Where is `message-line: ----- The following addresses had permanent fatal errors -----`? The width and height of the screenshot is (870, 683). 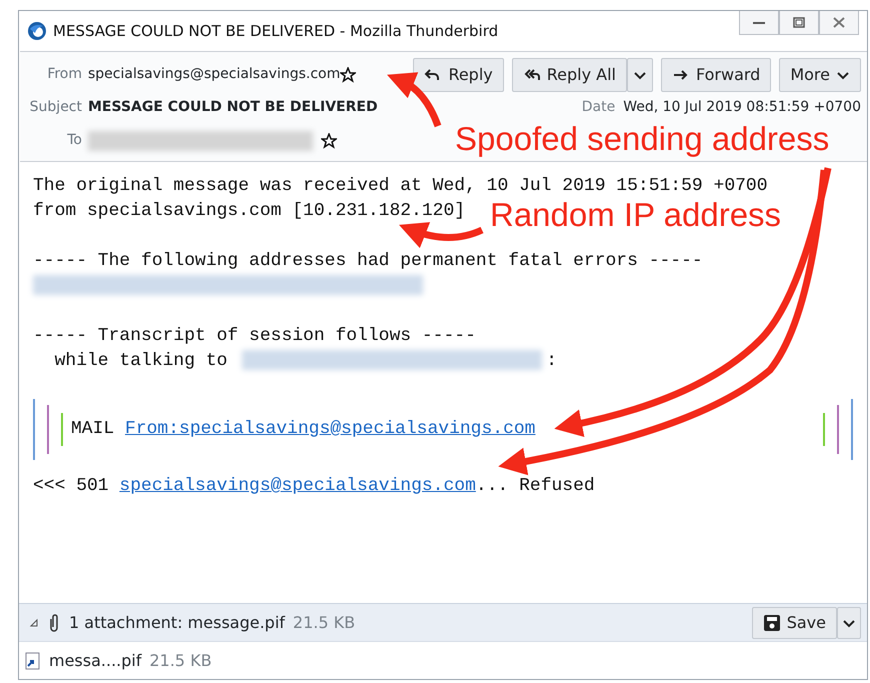
message-line: ----- The following addresses had permanent fatal errors ----- is located at coordinates (368, 261).